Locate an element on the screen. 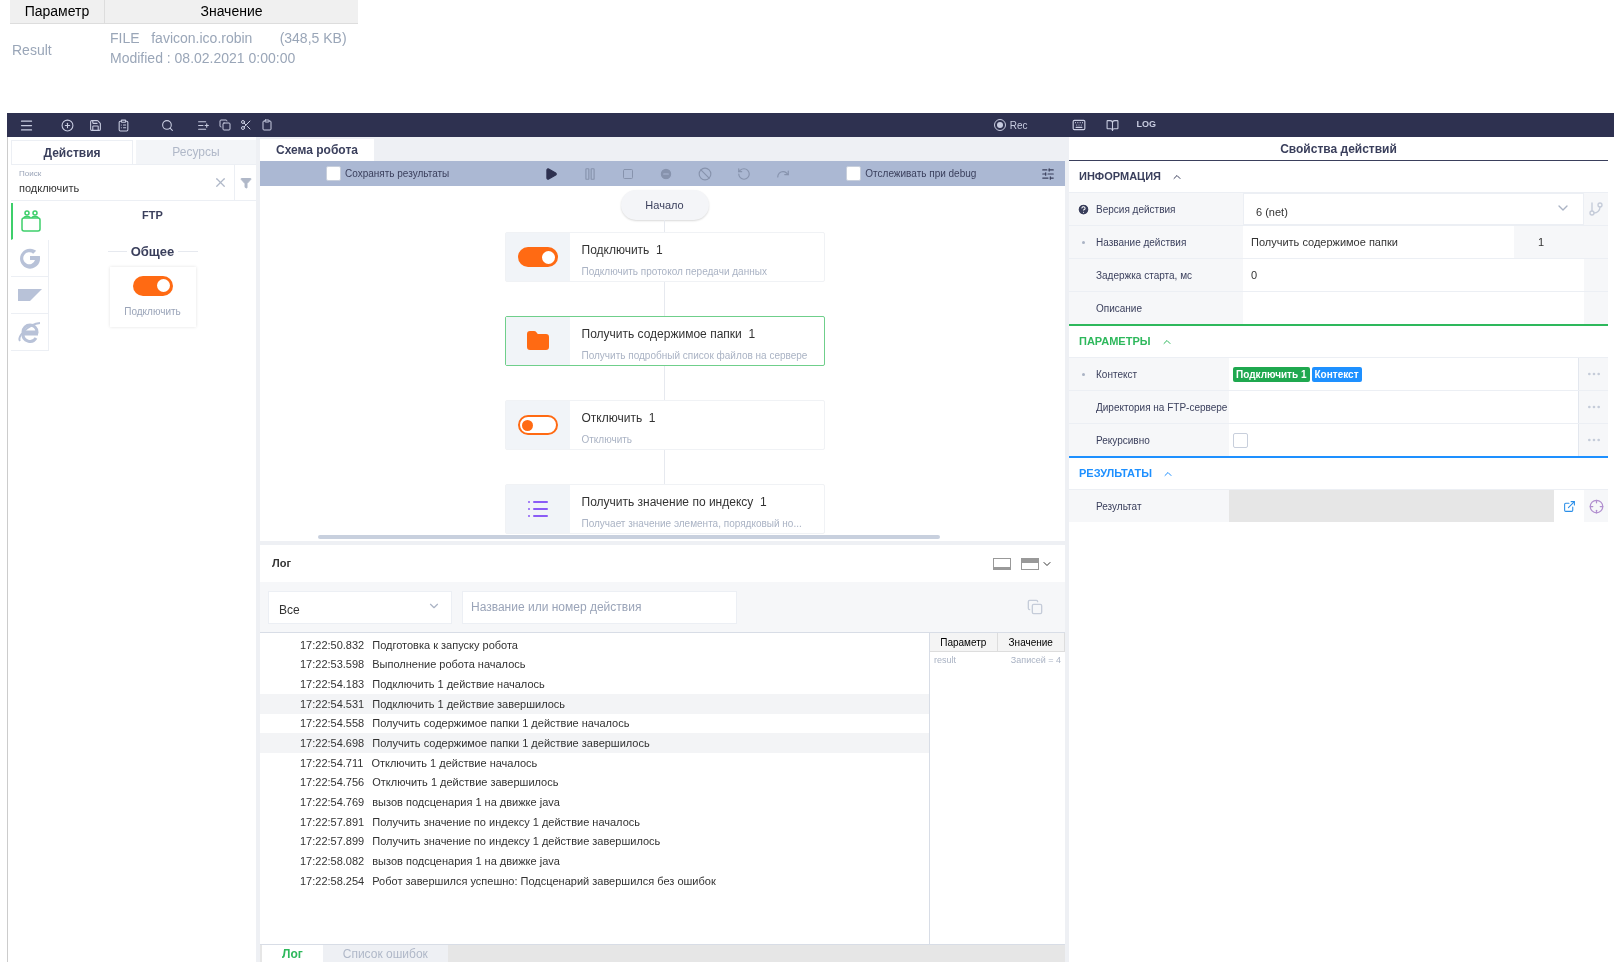 The image size is (1621, 970). search-label: Поиск is located at coordinates (31, 174).